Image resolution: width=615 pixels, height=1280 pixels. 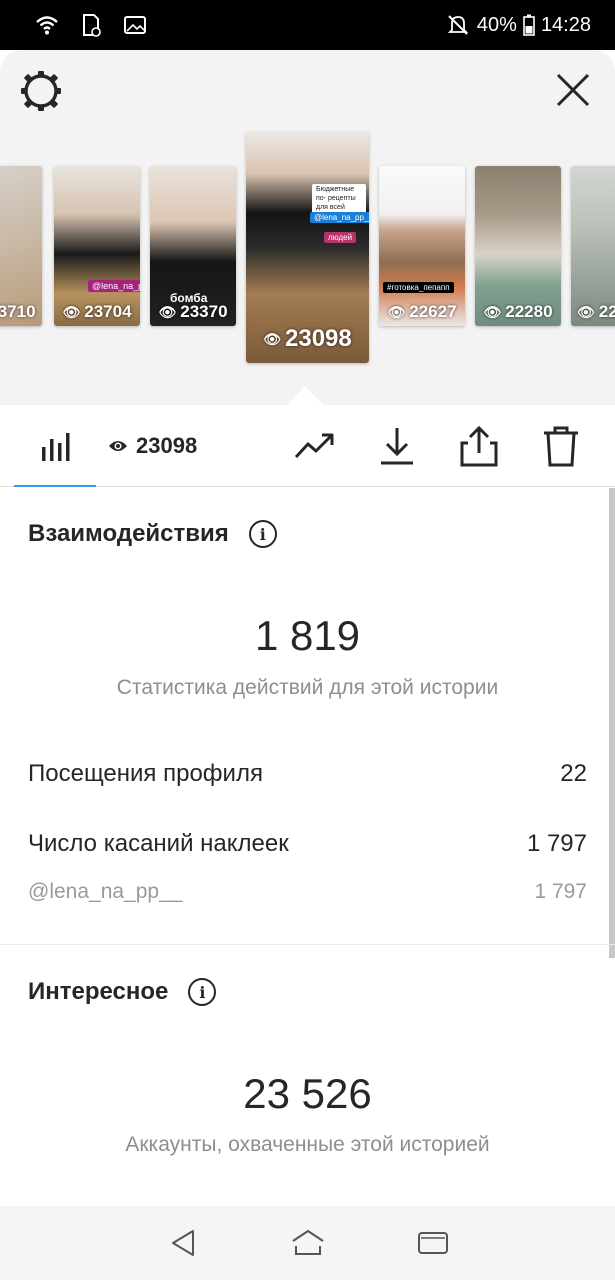 I want to click on back-button, so click(x=183, y=1243).